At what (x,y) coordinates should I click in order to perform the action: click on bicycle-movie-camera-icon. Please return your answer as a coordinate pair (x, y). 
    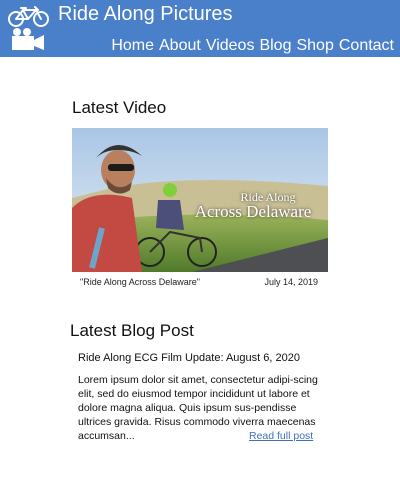
    Looking at the image, I should click on (30, 29).